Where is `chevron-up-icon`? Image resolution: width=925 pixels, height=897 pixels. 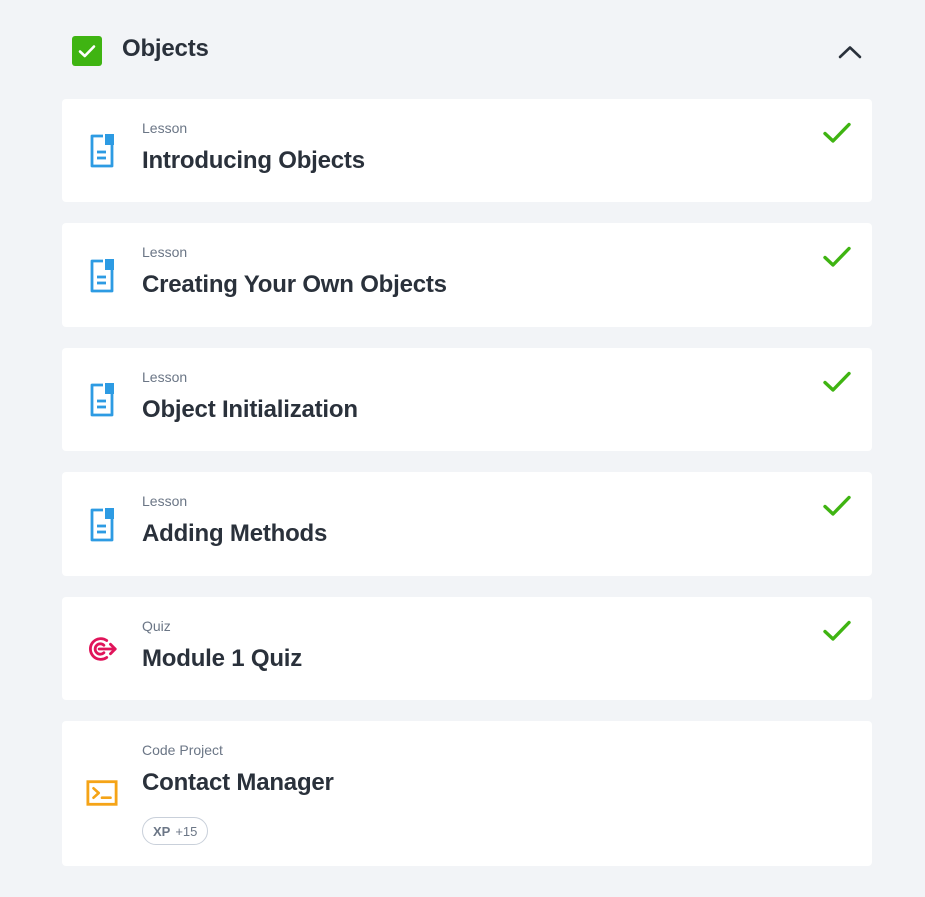
chevron-up-icon is located at coordinates (850, 52).